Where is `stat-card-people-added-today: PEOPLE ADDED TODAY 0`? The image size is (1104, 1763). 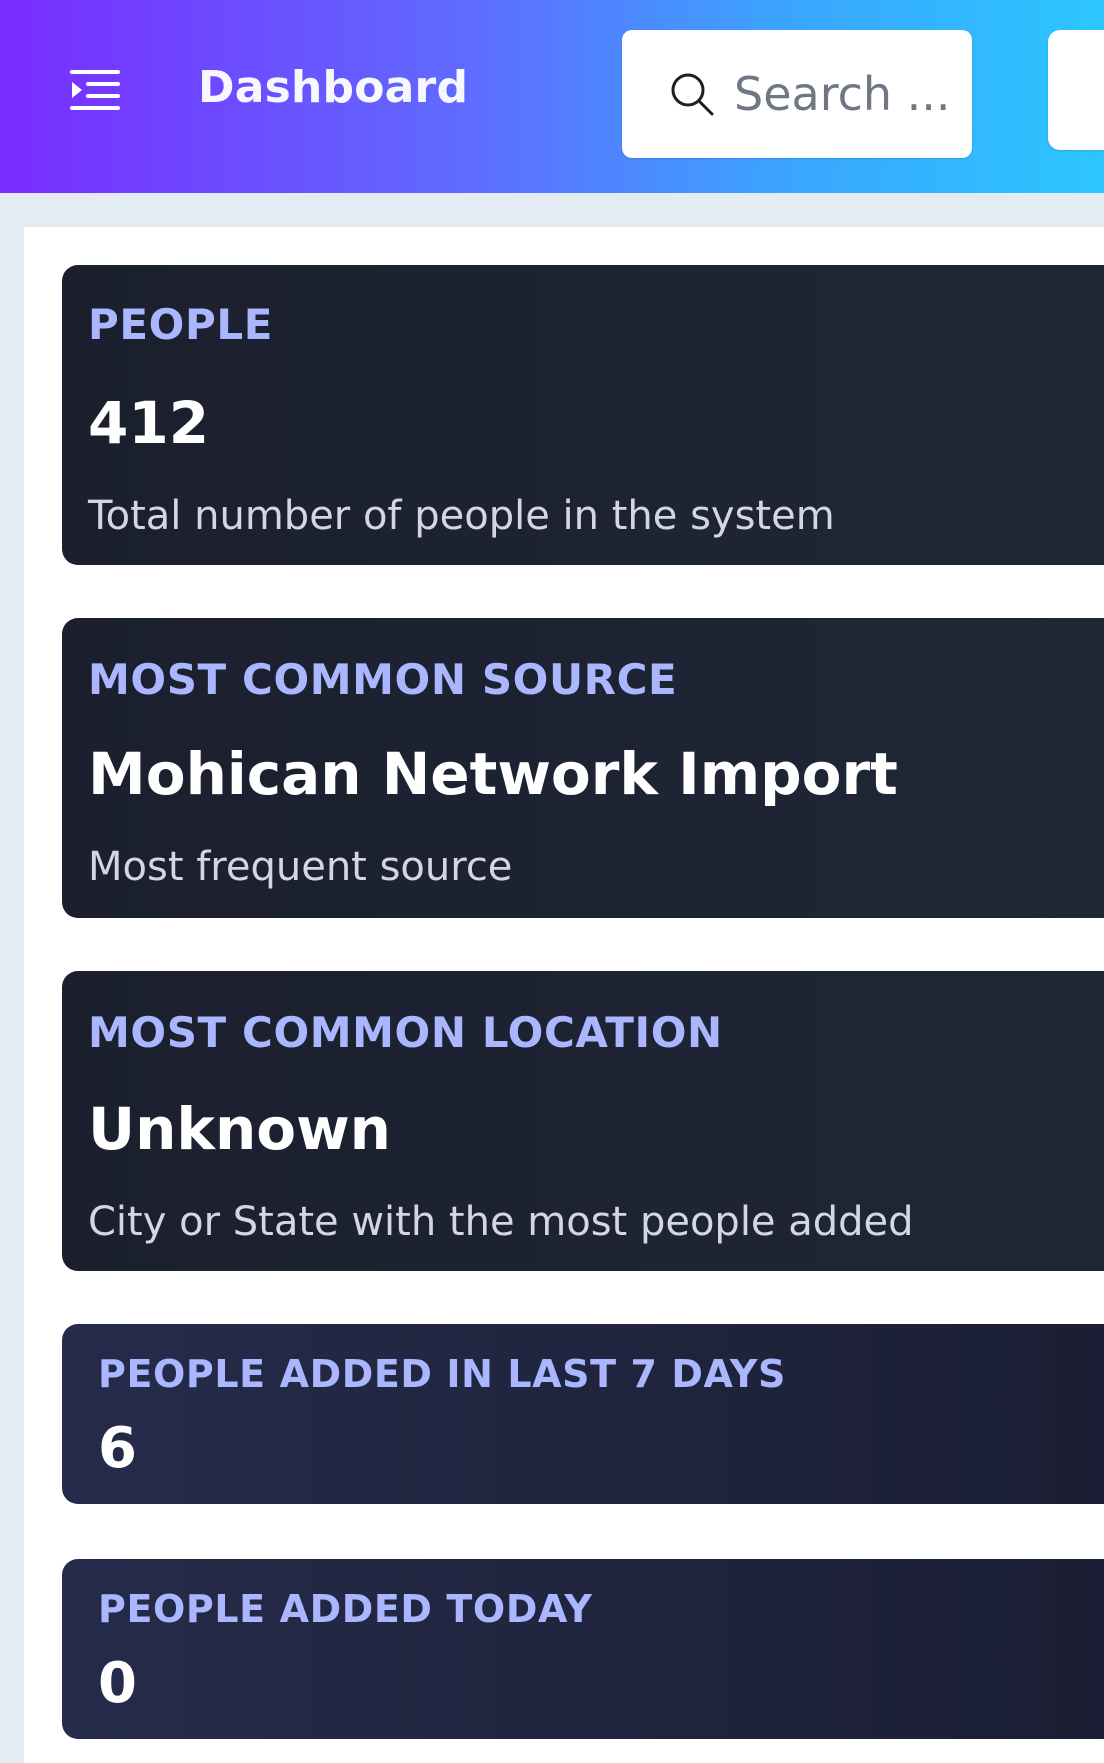
stat-card-people-added-today: PEOPLE ADDED TODAY 0 is located at coordinates (583, 1649).